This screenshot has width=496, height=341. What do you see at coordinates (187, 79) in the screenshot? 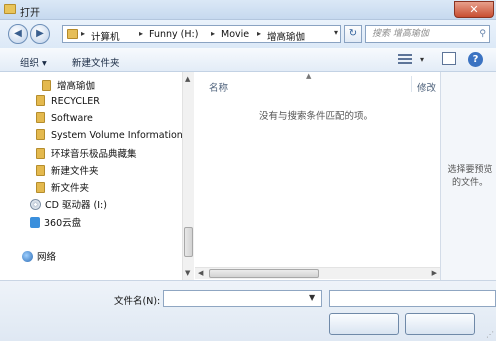
I see `scroll-up-icon: ▲` at bounding box center [187, 79].